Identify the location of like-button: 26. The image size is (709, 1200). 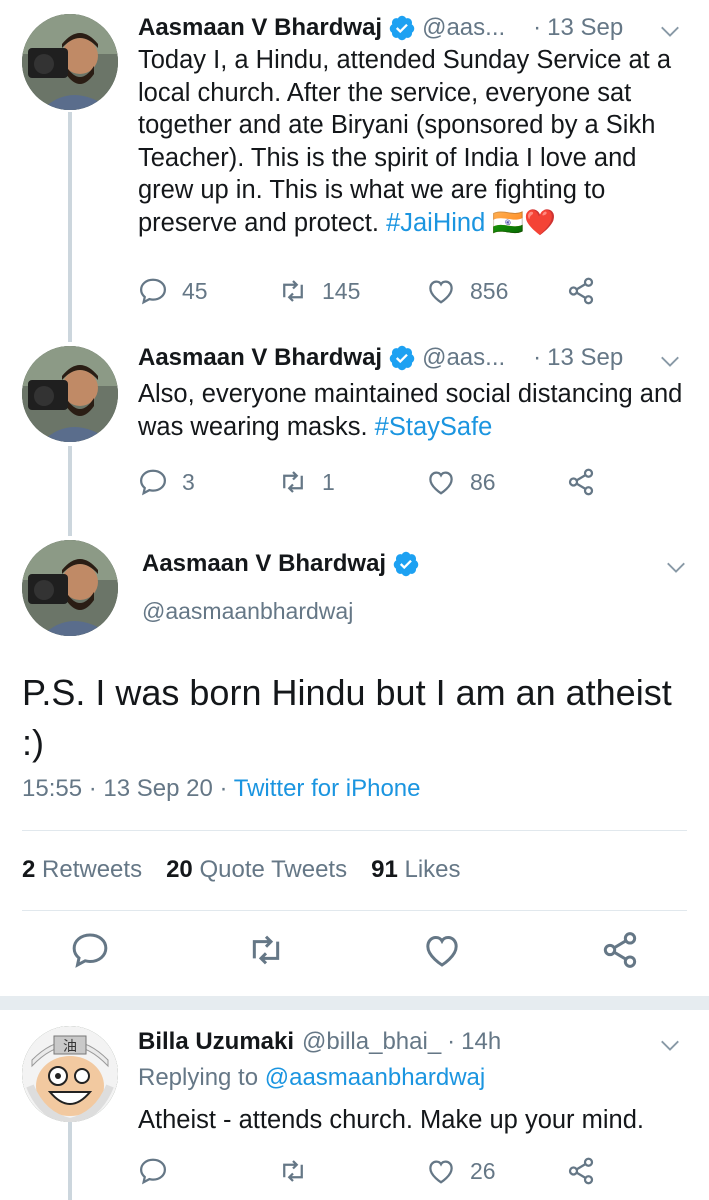
(461, 1171).